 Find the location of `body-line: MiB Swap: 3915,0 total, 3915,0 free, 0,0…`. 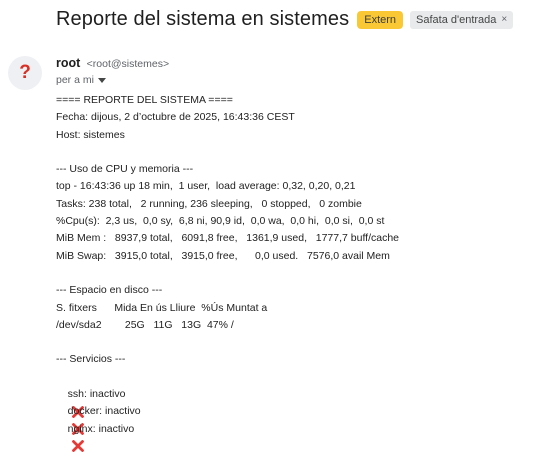

body-line: MiB Swap: 3915,0 total, 3915,0 free, 0,0… is located at coordinates (223, 255).